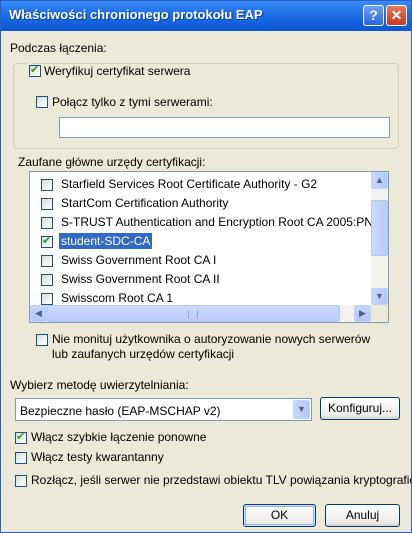 This screenshot has width=412, height=533. Describe the element at coordinates (139, 260) in the screenshot. I see `trusted-ca-label: Swiss Government Root CA I` at that location.